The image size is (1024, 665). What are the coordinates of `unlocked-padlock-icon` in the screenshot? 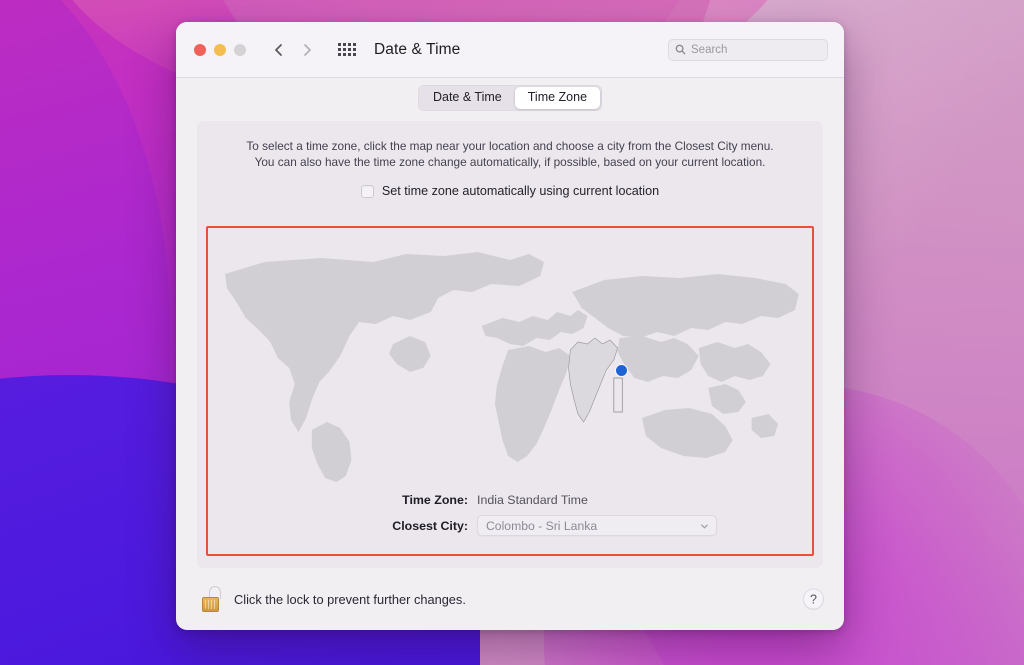 It's located at (211, 599).